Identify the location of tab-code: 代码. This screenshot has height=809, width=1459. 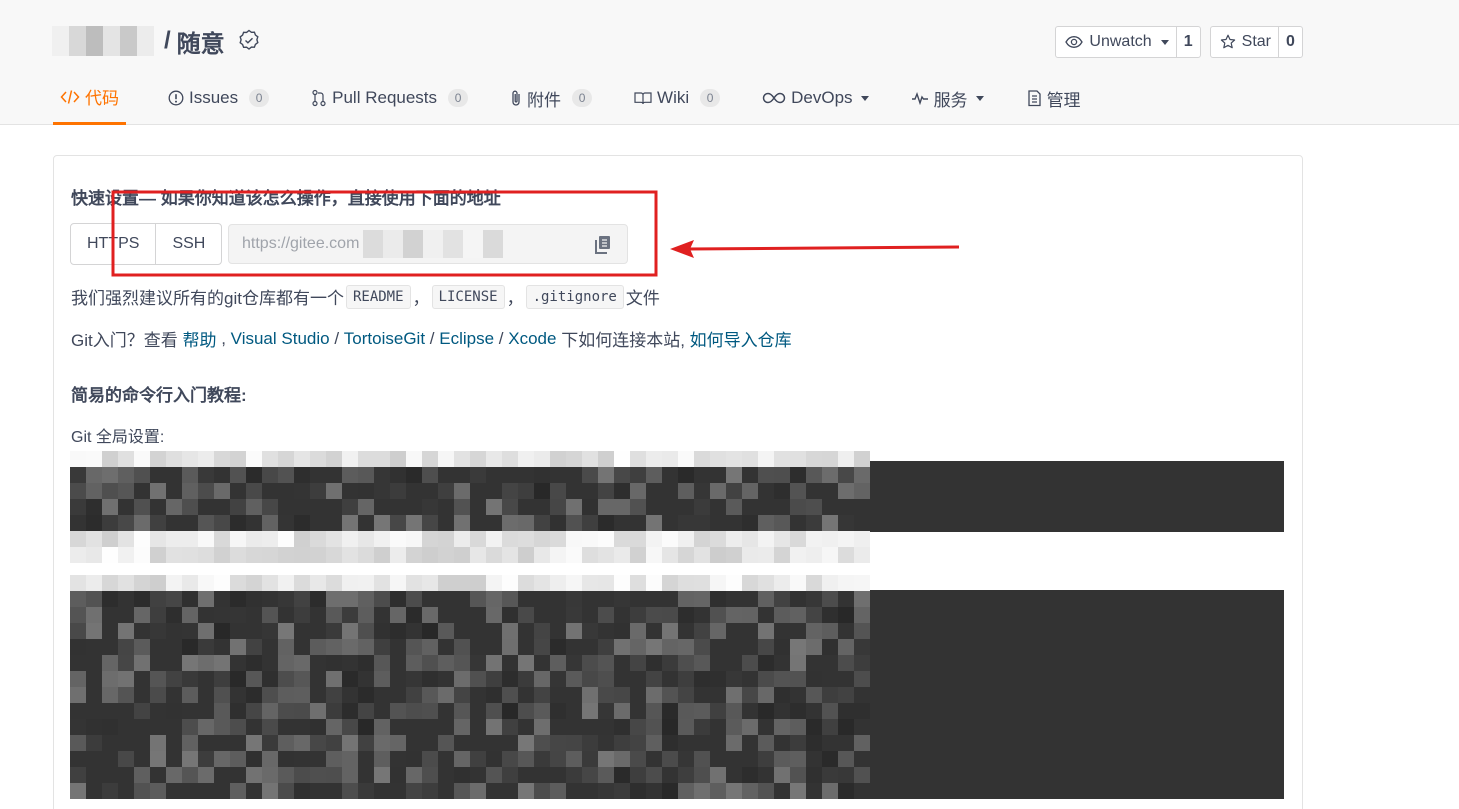
(89, 100).